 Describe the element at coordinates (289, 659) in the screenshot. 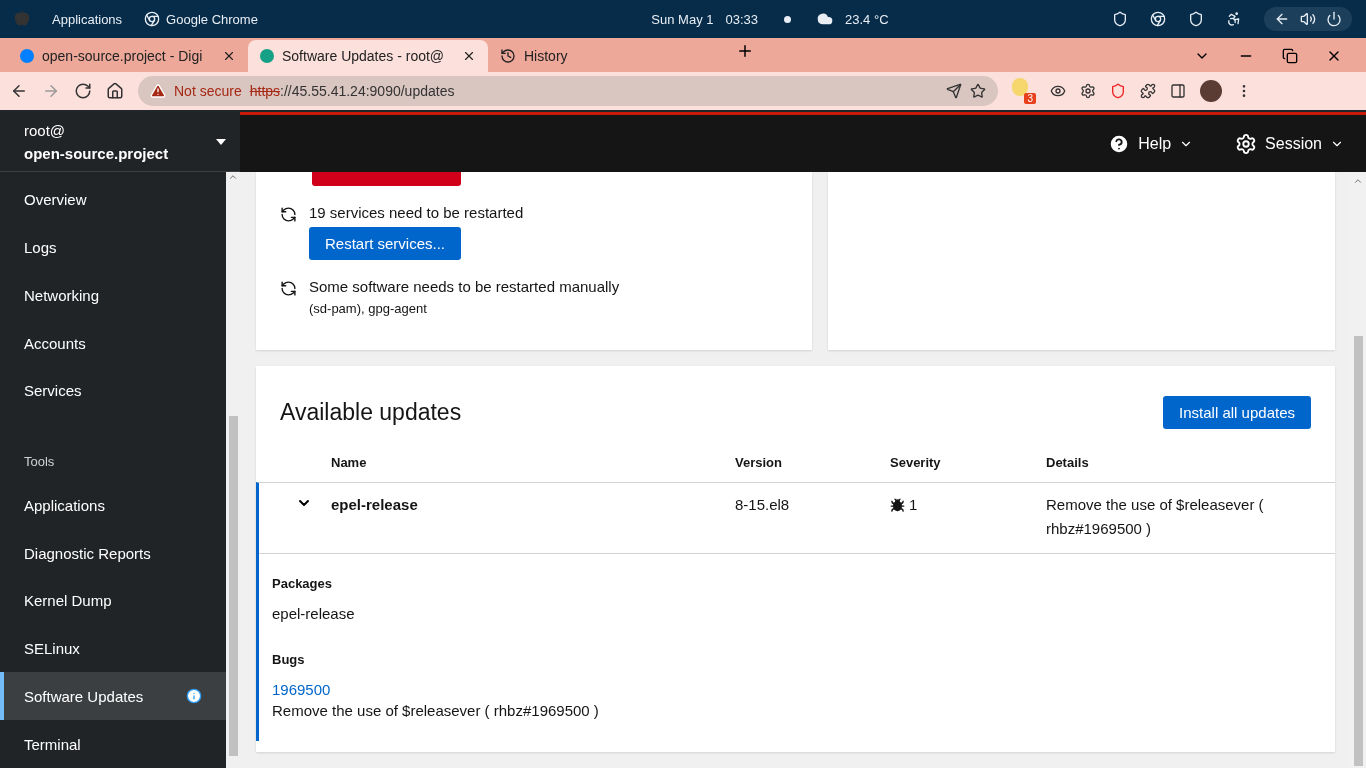

I see `detail-label: Bugs` at that location.